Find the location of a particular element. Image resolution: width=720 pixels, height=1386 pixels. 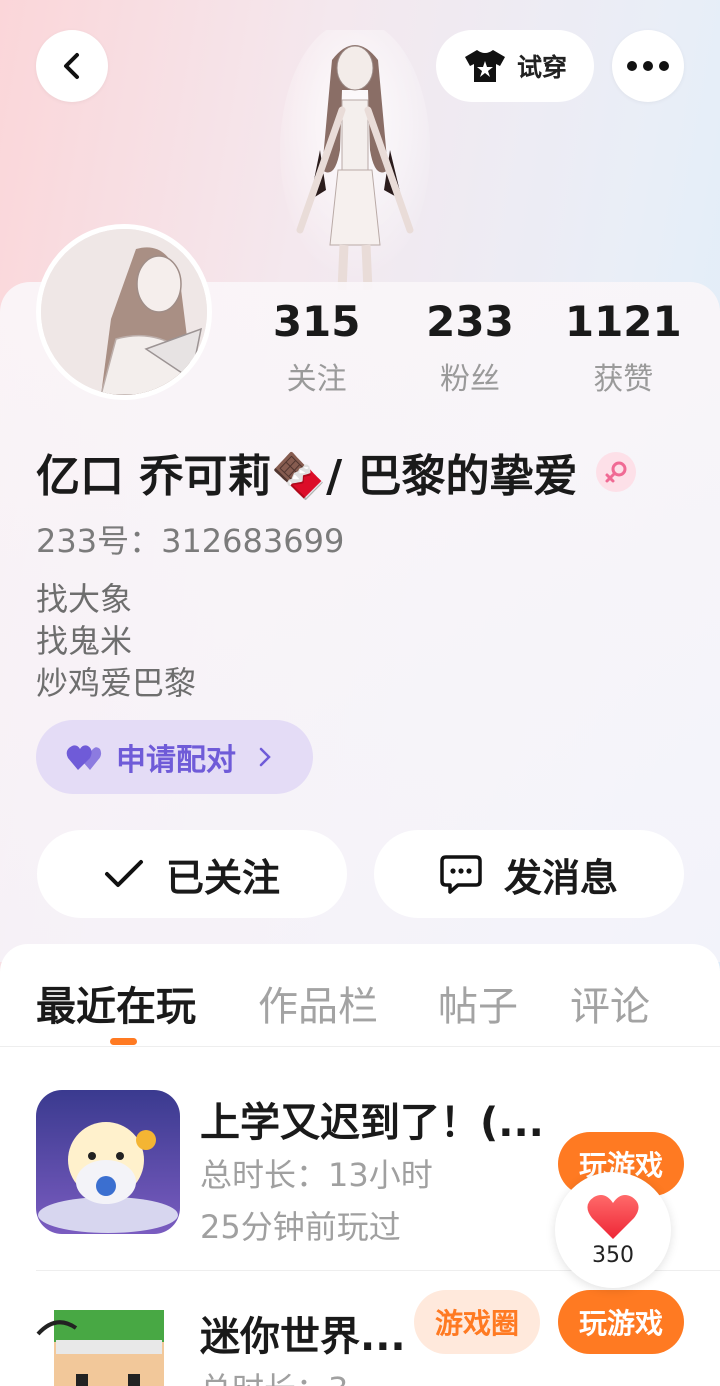

female-icon is located at coordinates (615, 472).